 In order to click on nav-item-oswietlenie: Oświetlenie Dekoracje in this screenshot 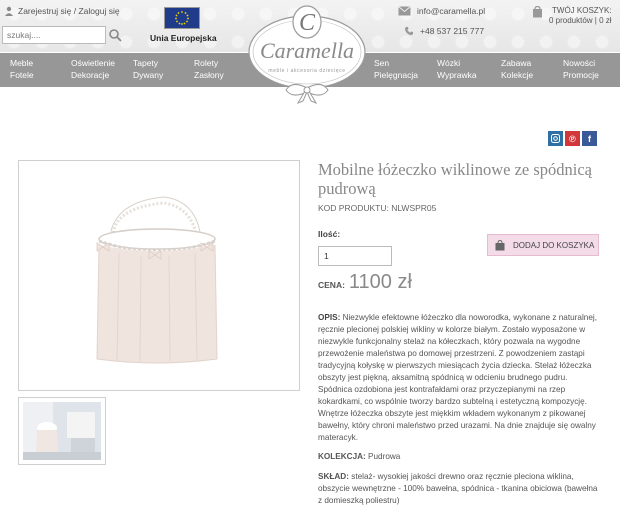, I will do `click(93, 69)`.